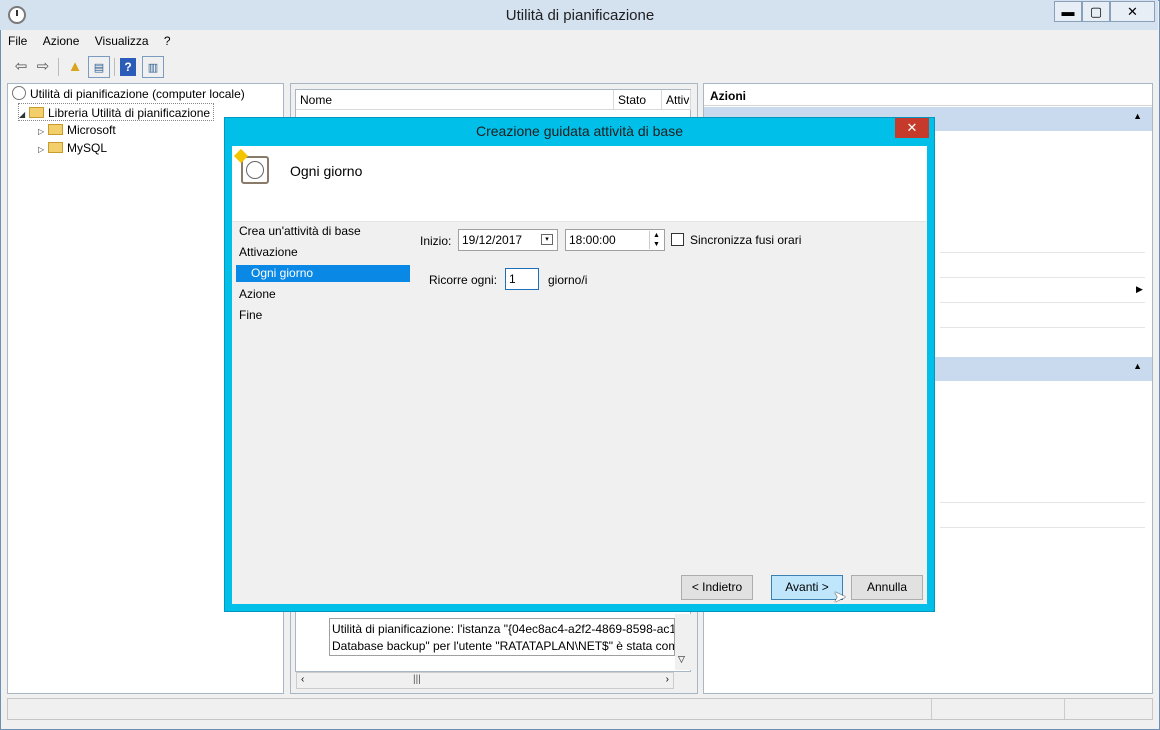 This screenshot has height=730, width=1160. Describe the element at coordinates (676, 100) in the screenshot. I see `column-header-attiv: Attiv` at that location.